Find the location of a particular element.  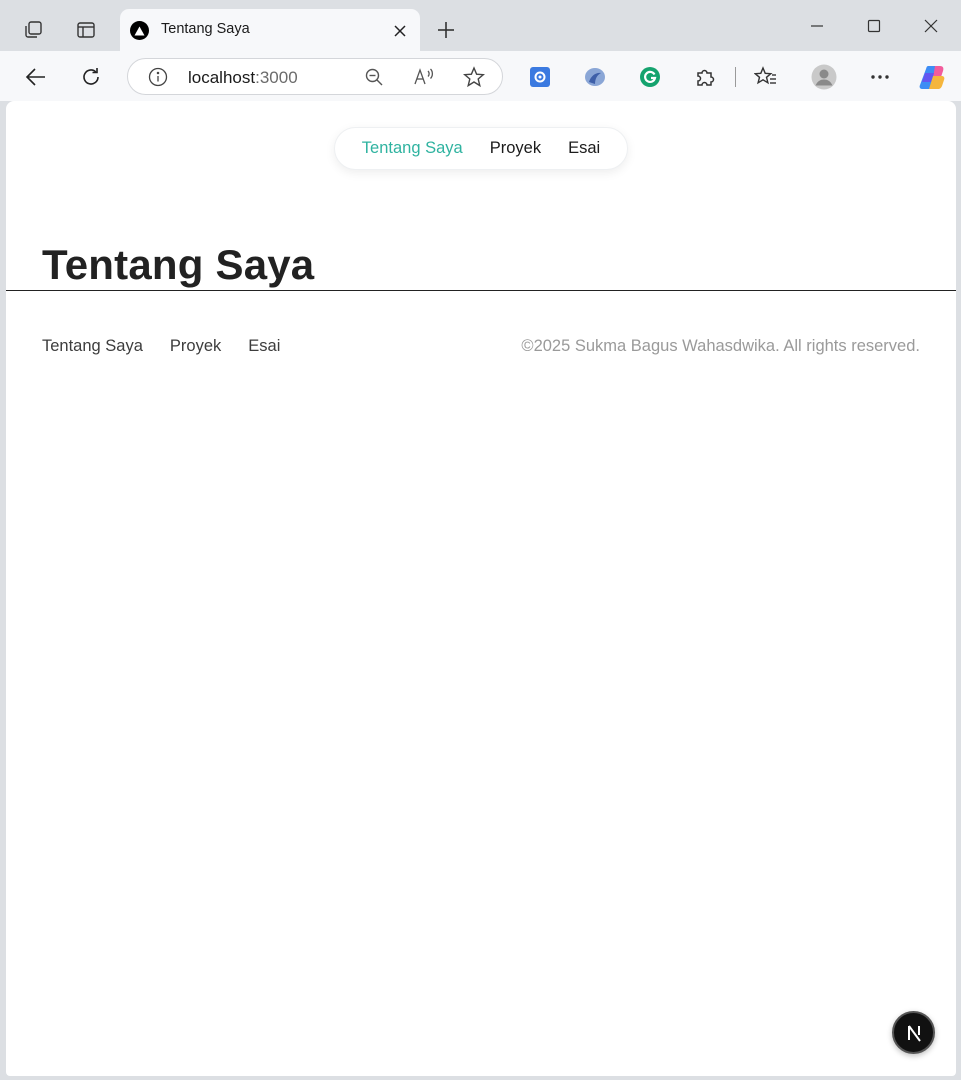

tab-close-button is located at coordinates (400, 31).